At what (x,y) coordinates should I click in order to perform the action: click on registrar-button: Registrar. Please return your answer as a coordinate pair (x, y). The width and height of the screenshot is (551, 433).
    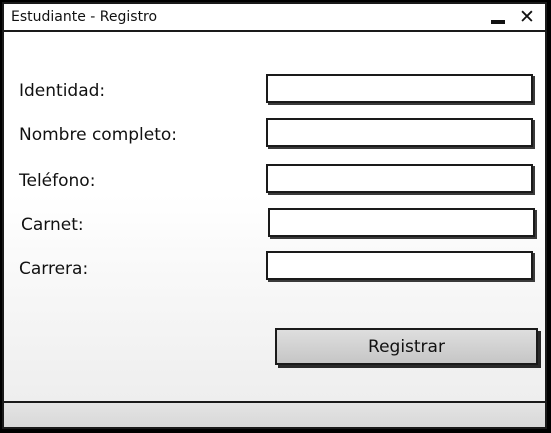
    Looking at the image, I should click on (406, 346).